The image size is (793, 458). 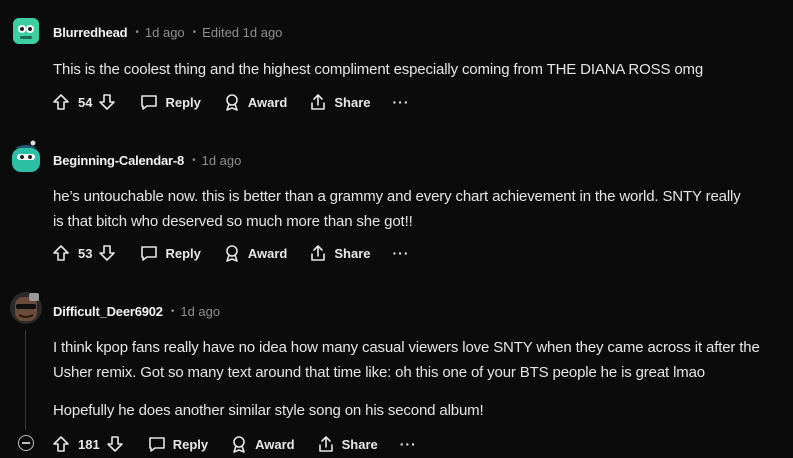 What do you see at coordinates (26, 443) in the screenshot?
I see `collapse-thread-icon` at bounding box center [26, 443].